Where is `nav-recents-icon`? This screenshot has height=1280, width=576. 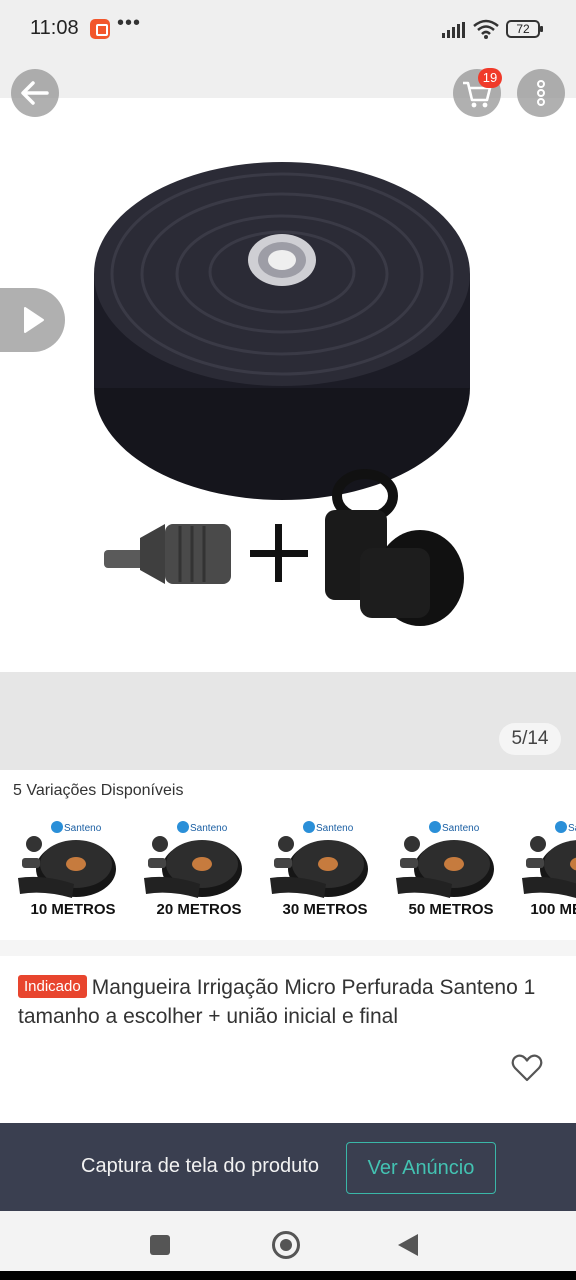 nav-recents-icon is located at coordinates (160, 1245).